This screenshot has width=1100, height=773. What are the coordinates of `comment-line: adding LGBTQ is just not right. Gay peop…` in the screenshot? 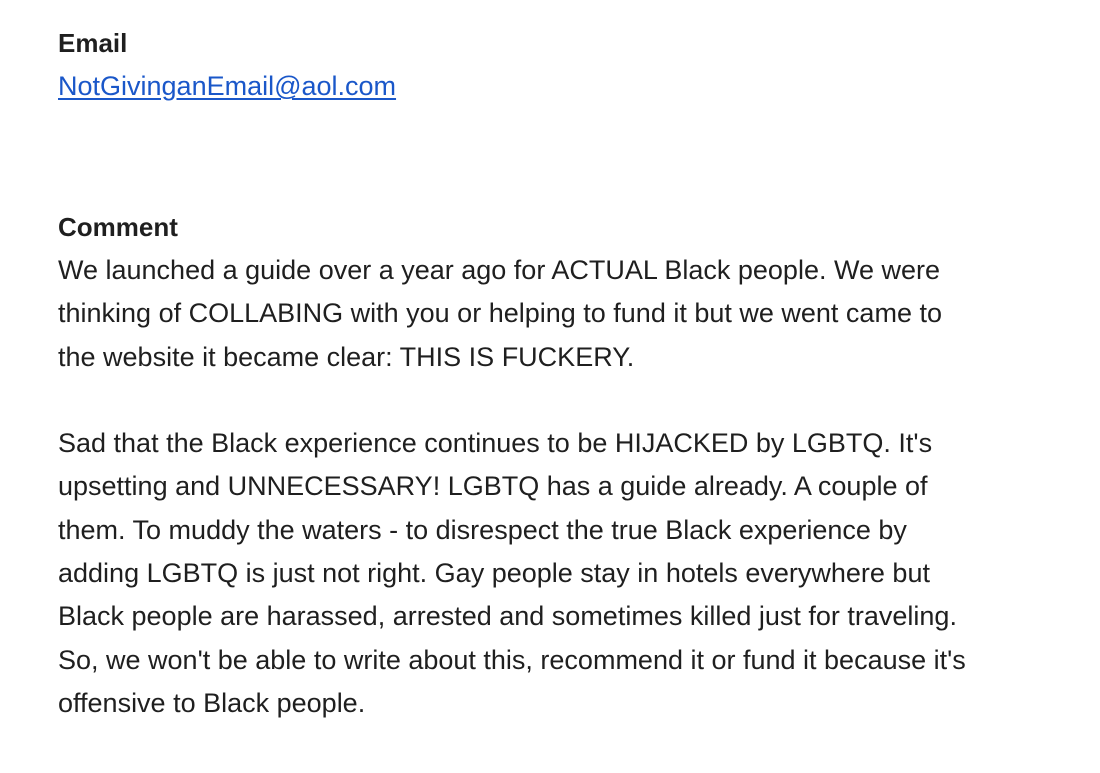 It's located at (494, 573).